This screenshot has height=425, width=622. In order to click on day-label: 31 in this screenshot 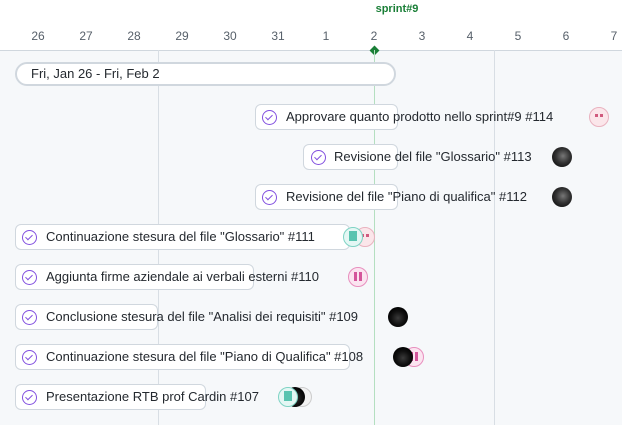, I will do `click(278, 36)`.